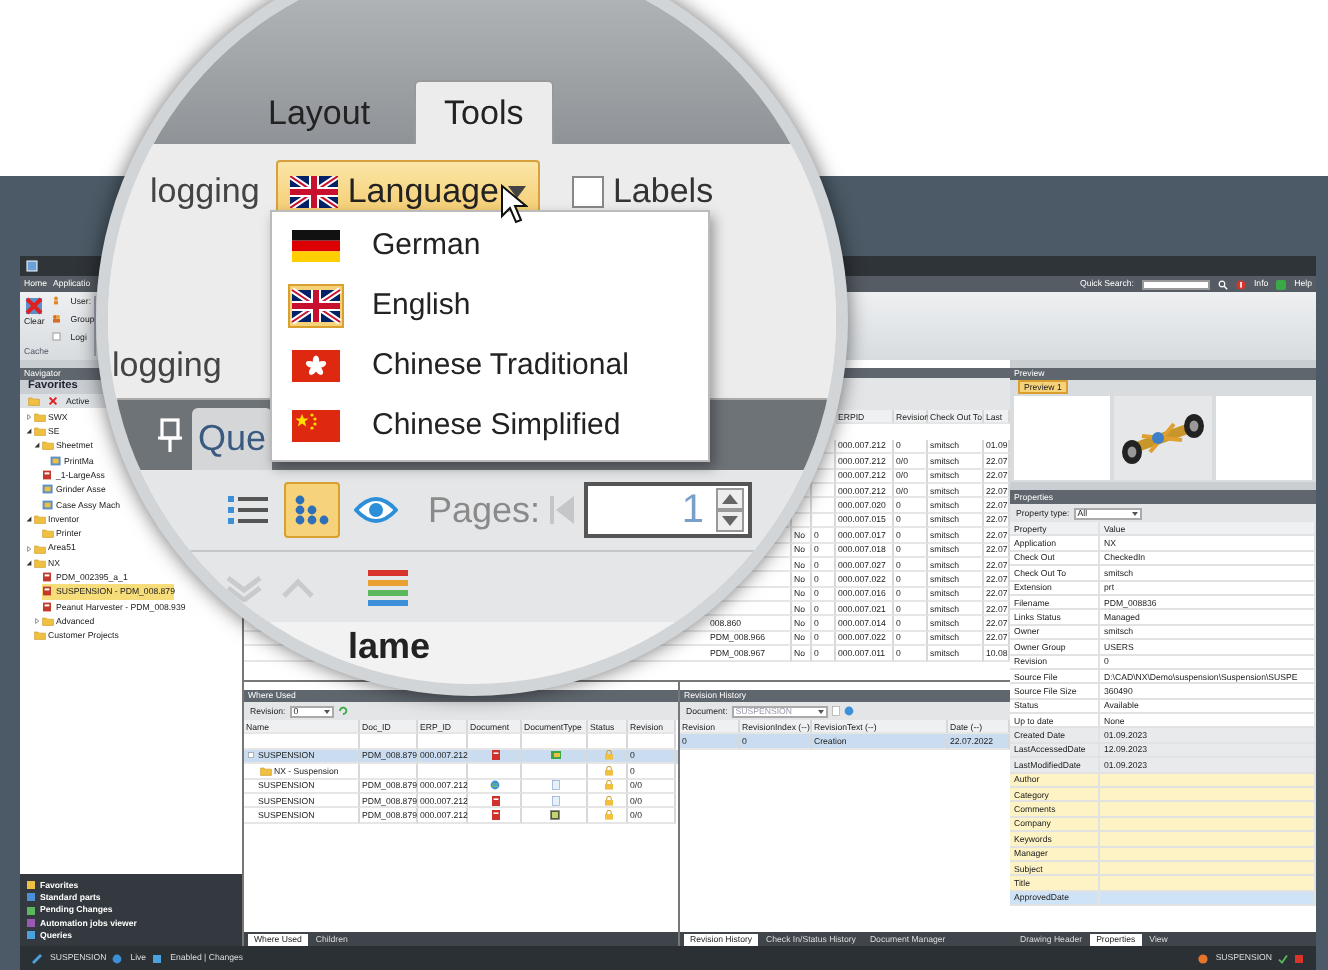  I want to click on labels-checkbox: Labels, so click(643, 191).